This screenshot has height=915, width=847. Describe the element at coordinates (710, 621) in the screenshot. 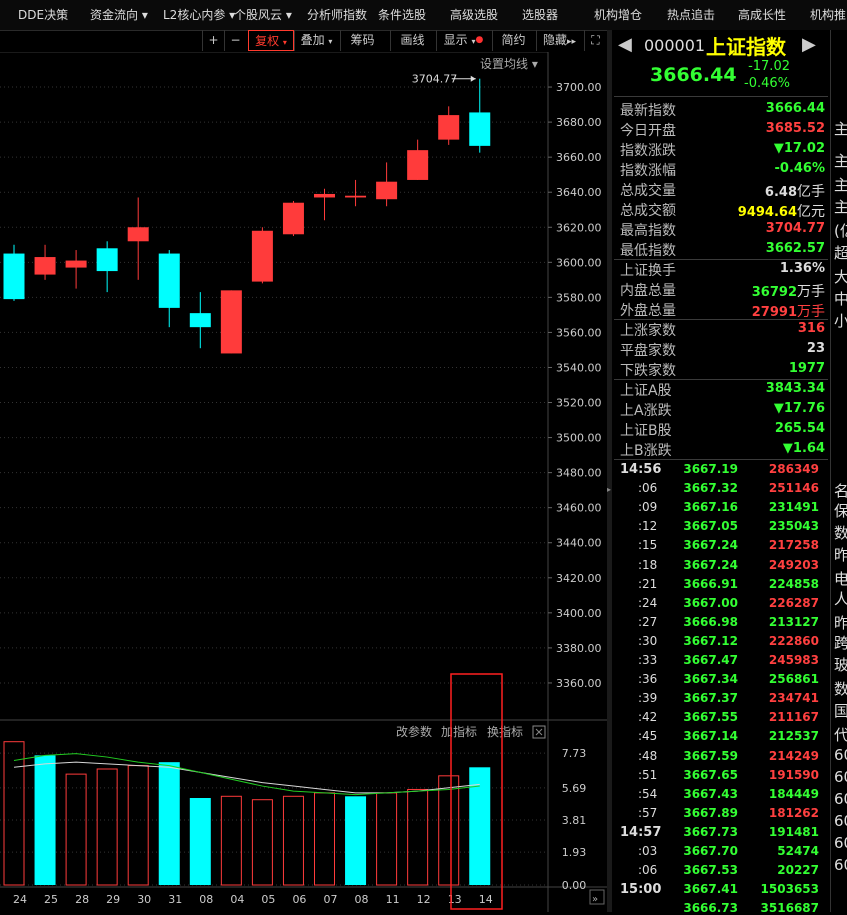

I see `tick-price: 3666.98` at that location.